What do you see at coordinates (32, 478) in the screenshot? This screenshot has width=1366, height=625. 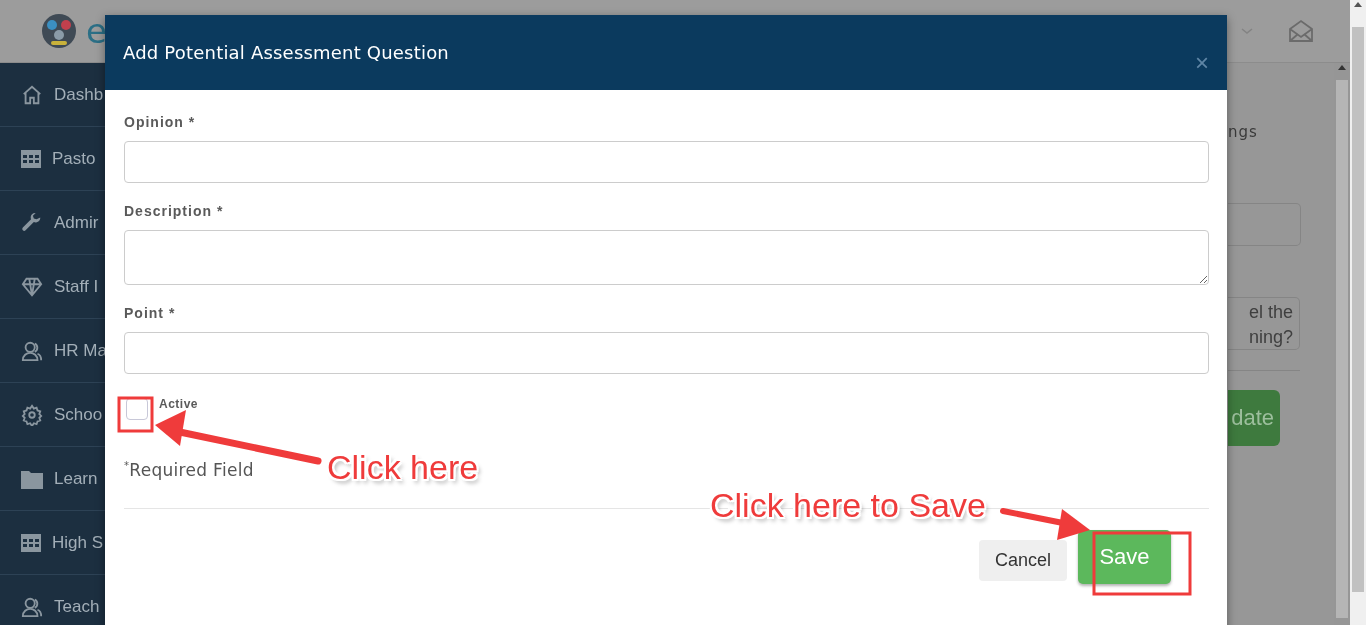 I see `folder-icon` at bounding box center [32, 478].